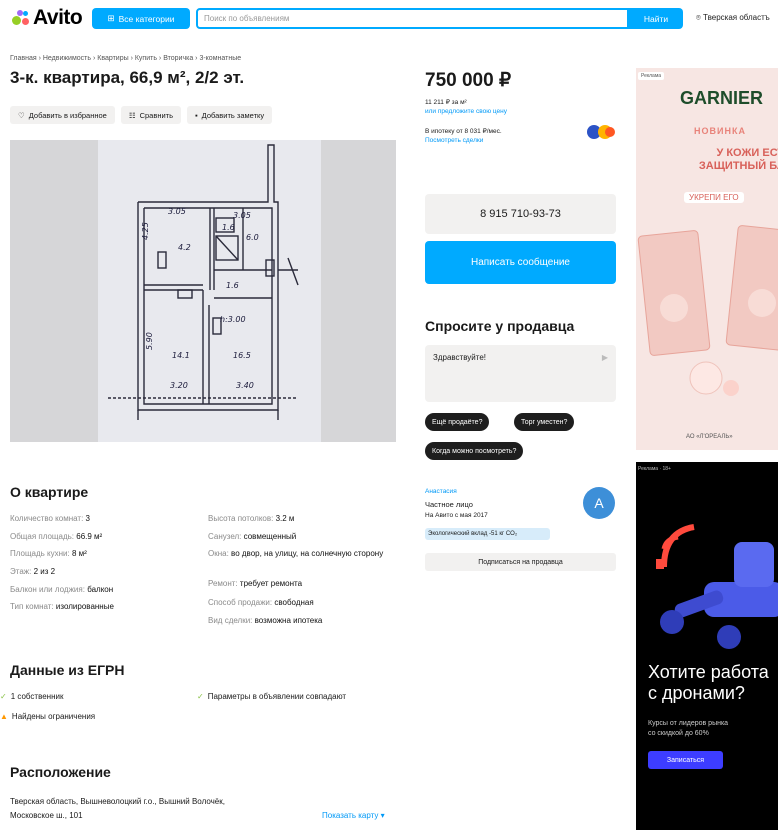  What do you see at coordinates (261, 602) in the screenshot?
I see `param-sale-method: Способ продажи: свободная` at bounding box center [261, 602].